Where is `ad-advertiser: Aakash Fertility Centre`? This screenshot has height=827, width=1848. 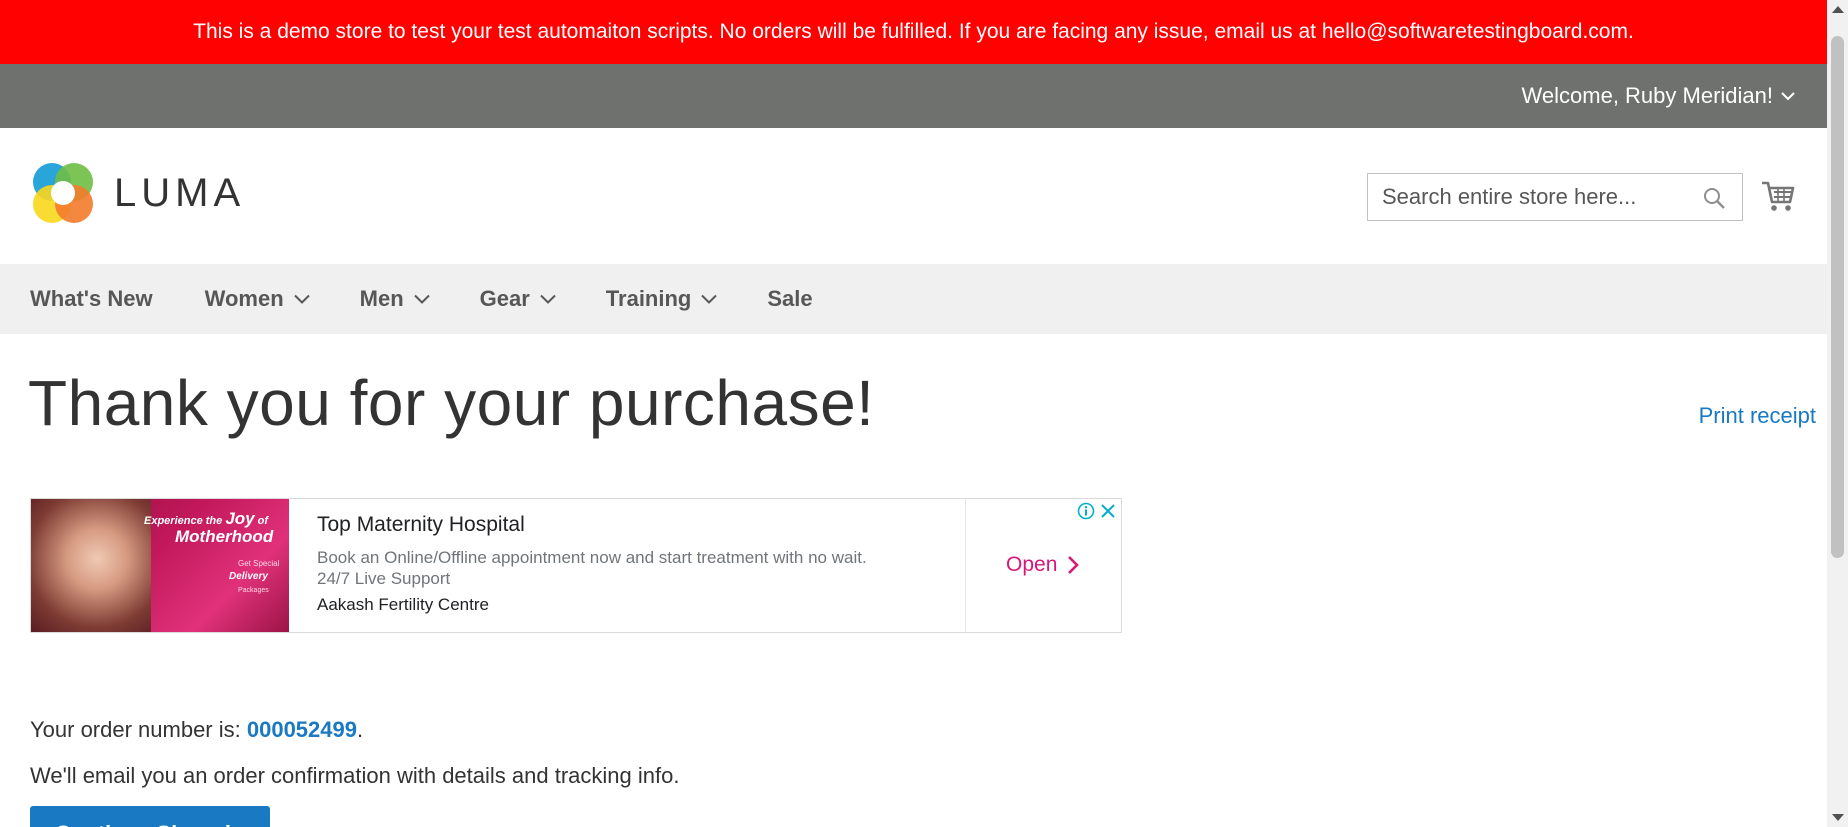
ad-advertiser: Aakash Fertility Centre is located at coordinates (403, 604).